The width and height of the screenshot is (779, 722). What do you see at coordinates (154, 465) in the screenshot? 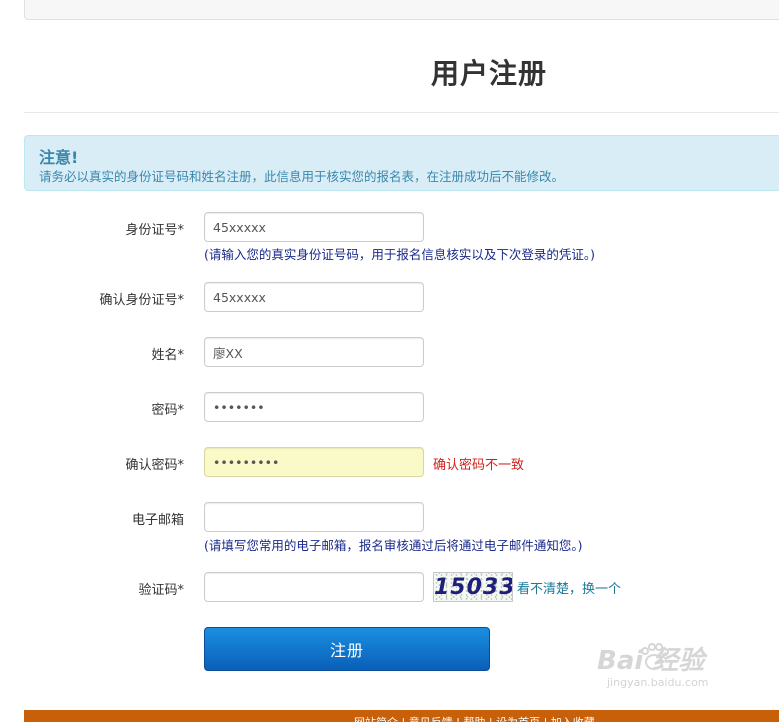
I see `confirm-password-label: 确认密码*` at bounding box center [154, 465].